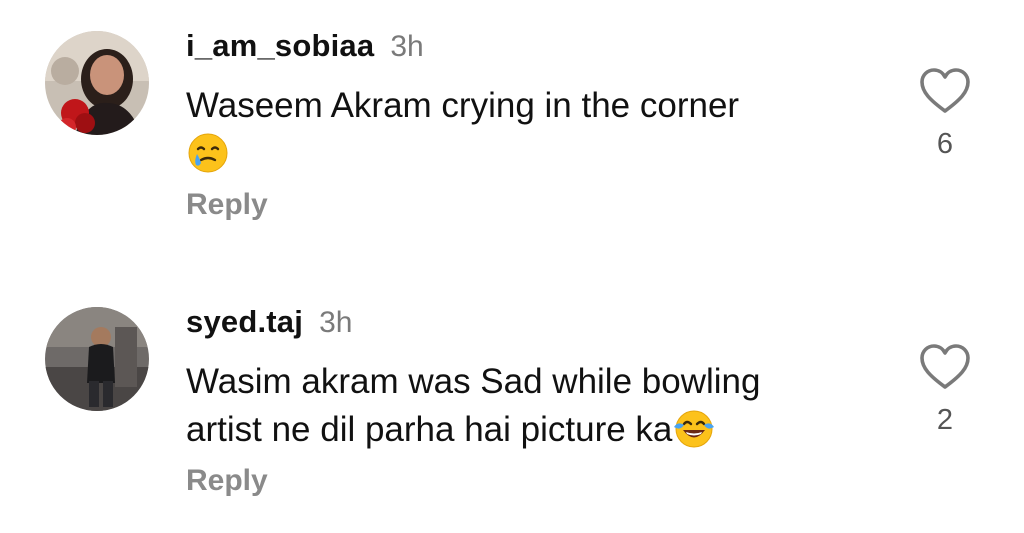 This screenshot has height=533, width=1024. I want to click on like-count: 6, so click(945, 144).